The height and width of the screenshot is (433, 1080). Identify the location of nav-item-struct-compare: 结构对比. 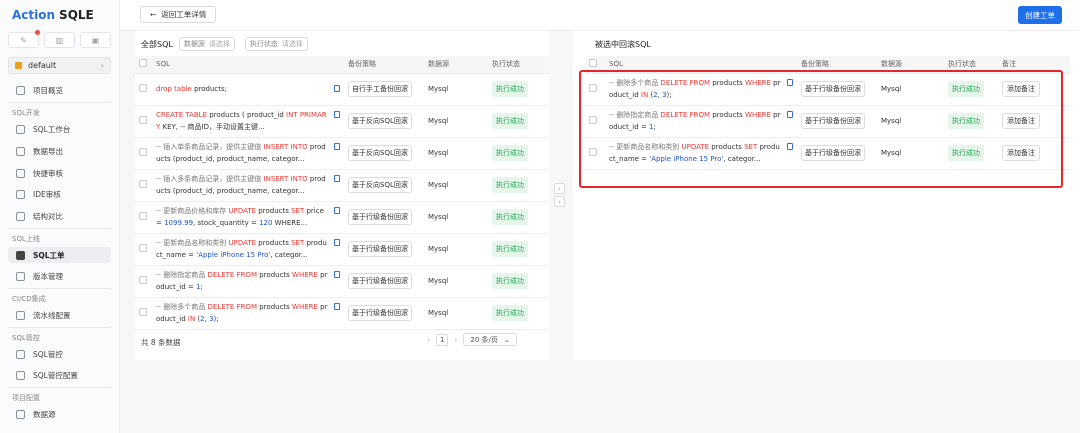
(59, 216).